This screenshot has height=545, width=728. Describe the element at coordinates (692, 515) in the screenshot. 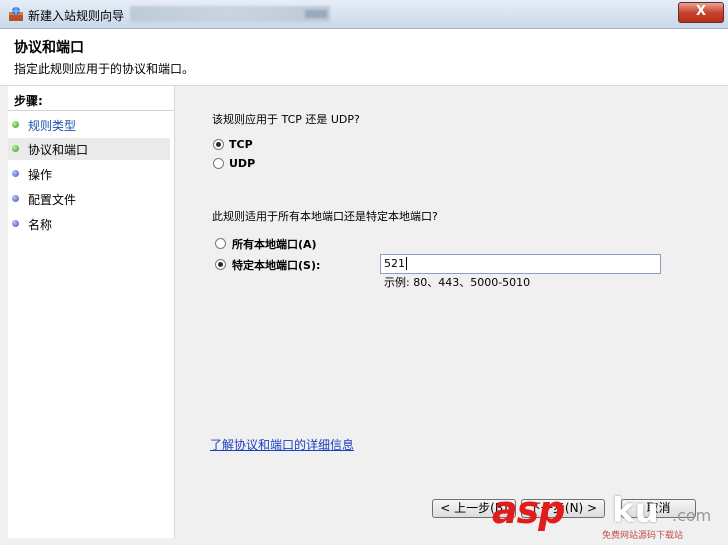

I see `watermark-com: .com` at that location.